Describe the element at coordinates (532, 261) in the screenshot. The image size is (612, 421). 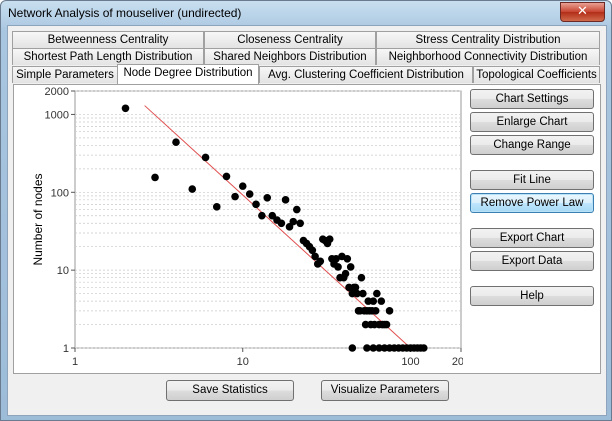
I see `export-data-button: Export Data` at that location.